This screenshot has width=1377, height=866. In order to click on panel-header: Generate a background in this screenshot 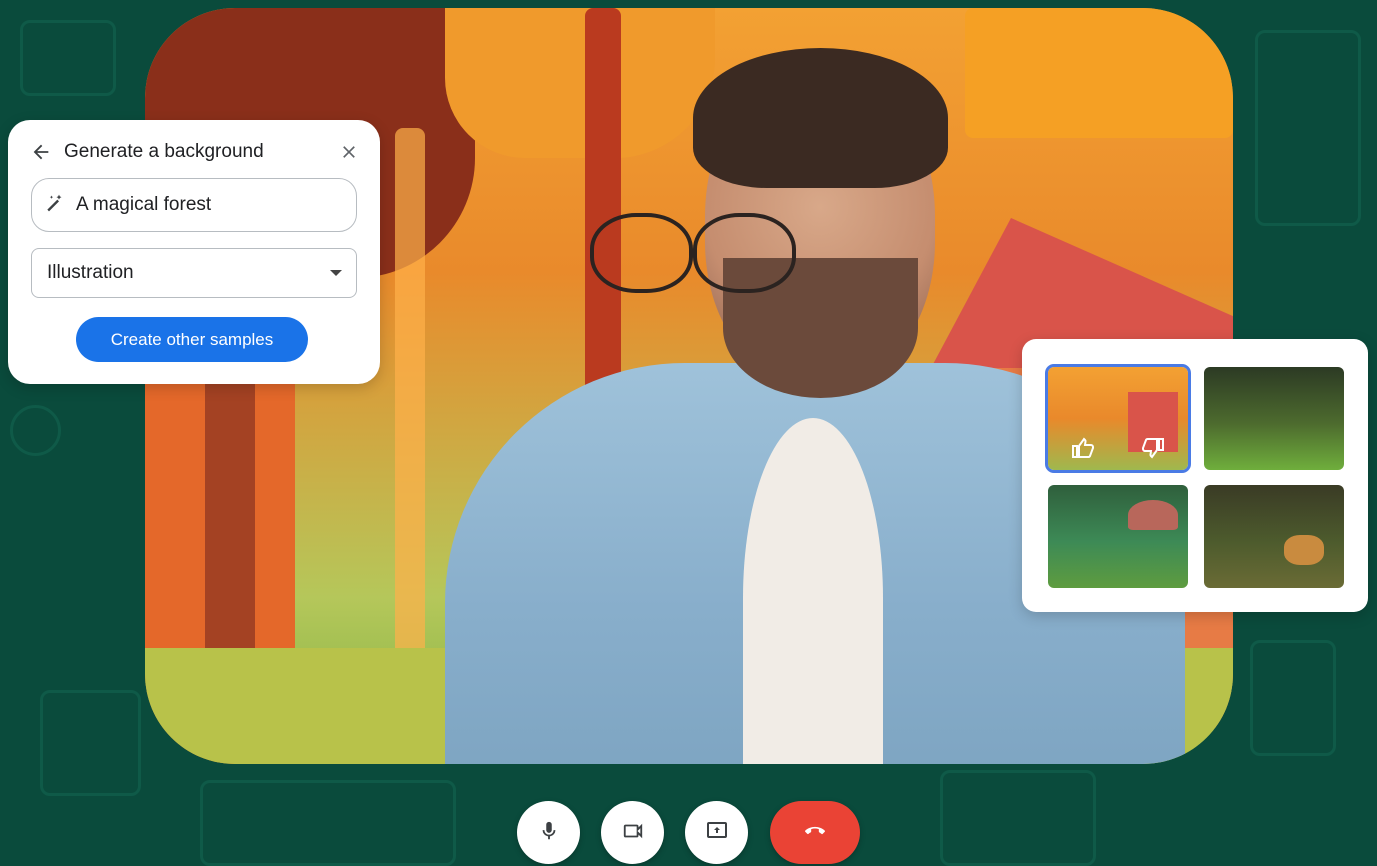, I will do `click(195, 152)`.